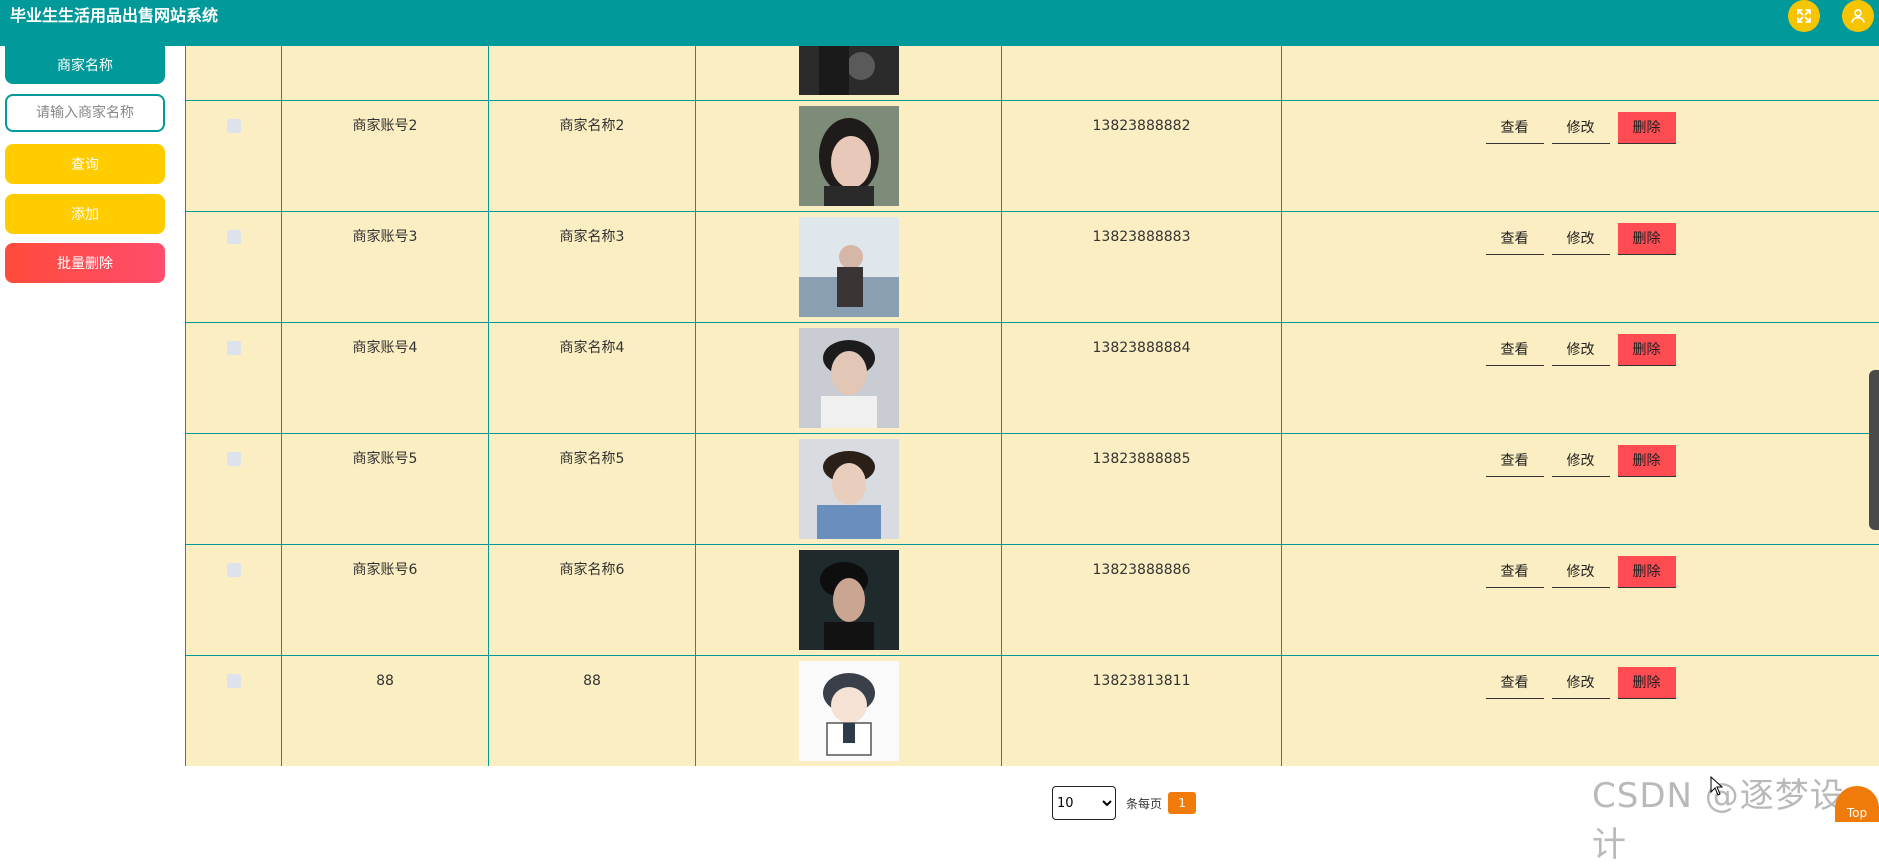 This screenshot has width=1879, height=866. I want to click on mouse-cursor-icon, so click(1717, 786).